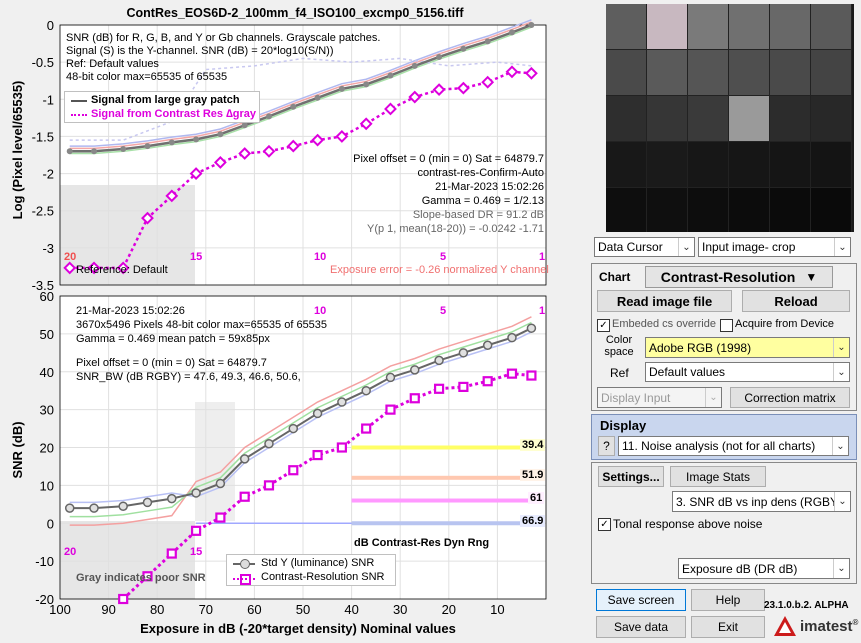 The height and width of the screenshot is (643, 861). I want to click on data-cursor-dropdown: Data Cursor ⌄, so click(644, 247).